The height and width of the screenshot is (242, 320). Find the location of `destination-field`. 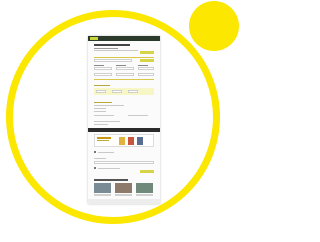

destination-field is located at coordinates (113, 60).